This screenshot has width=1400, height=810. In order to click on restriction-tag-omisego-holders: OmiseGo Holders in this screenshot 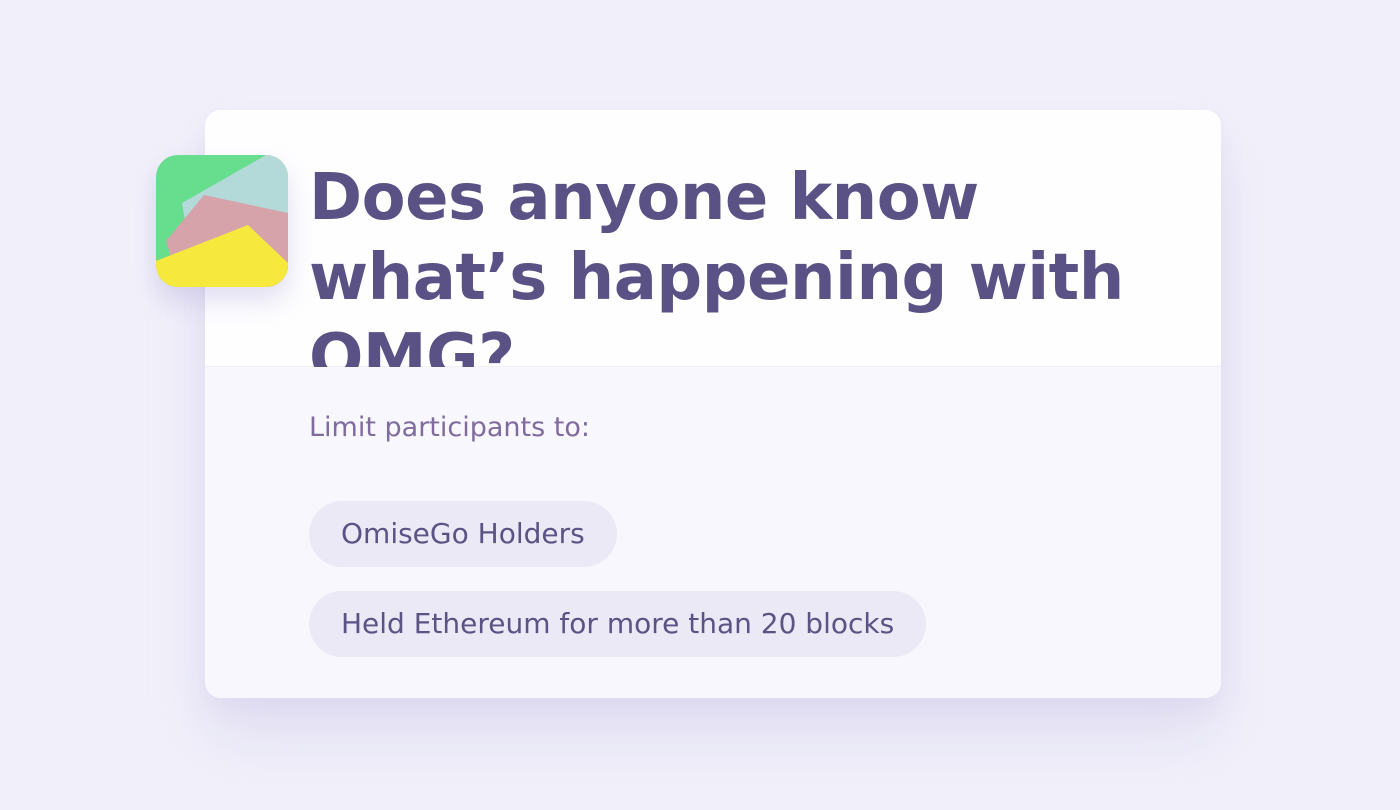, I will do `click(463, 534)`.